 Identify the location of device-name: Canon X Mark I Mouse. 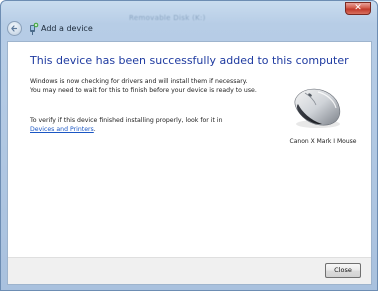
(323, 141).